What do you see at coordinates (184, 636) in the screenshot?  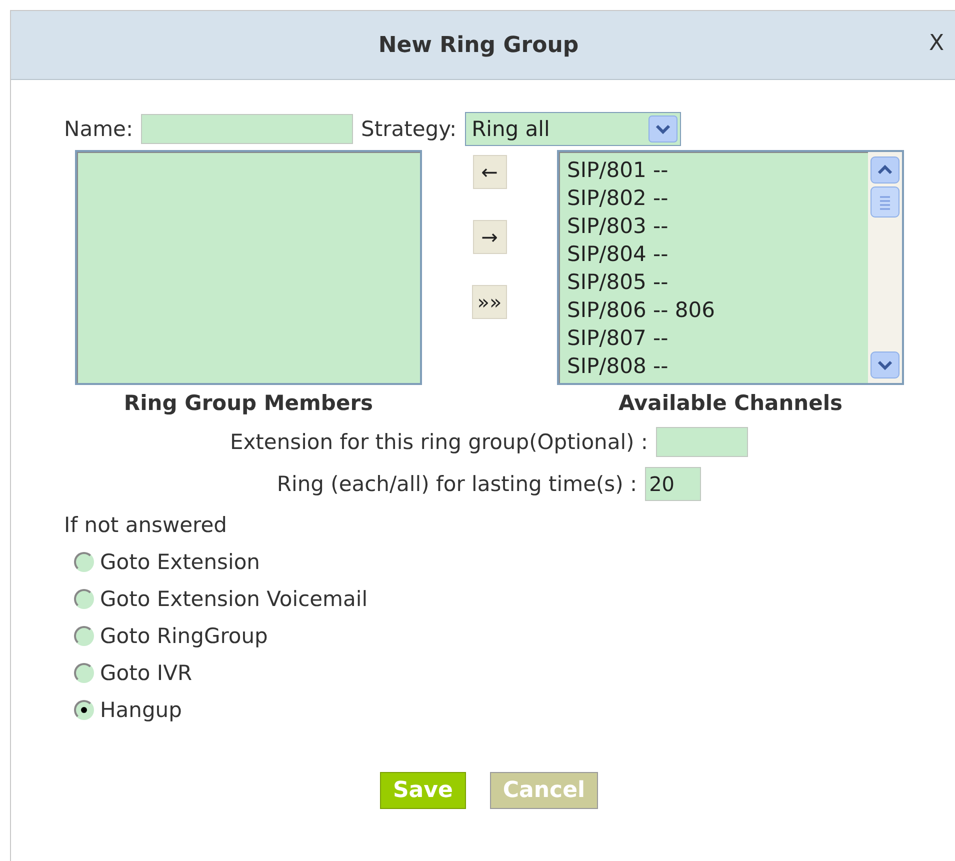 I see `radio-label: Goto RingGroup` at bounding box center [184, 636].